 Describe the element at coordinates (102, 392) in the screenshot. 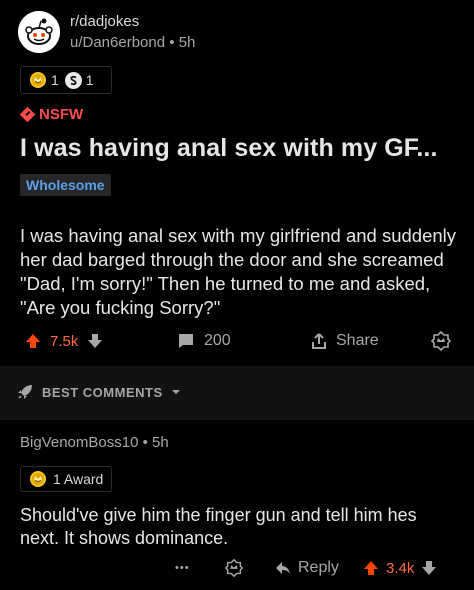

I see `sort-label: BEST COMMENTS` at that location.